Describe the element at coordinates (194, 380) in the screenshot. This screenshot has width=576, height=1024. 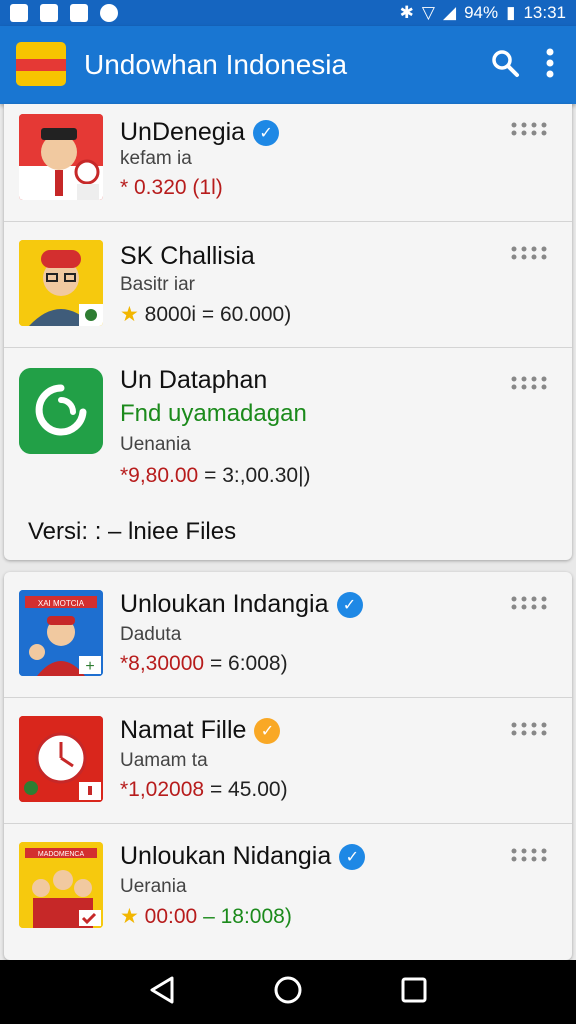
I see `item-name: Un Dataphan` at that location.